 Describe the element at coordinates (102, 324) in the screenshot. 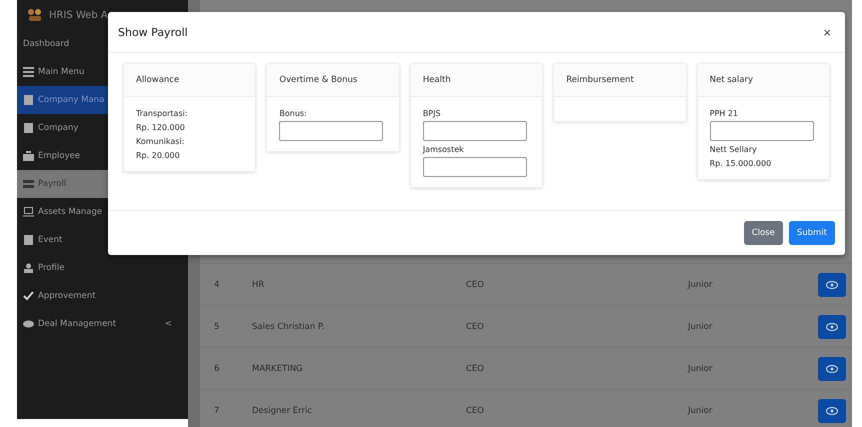

I see `sidebar-item: Deal Management <` at that location.